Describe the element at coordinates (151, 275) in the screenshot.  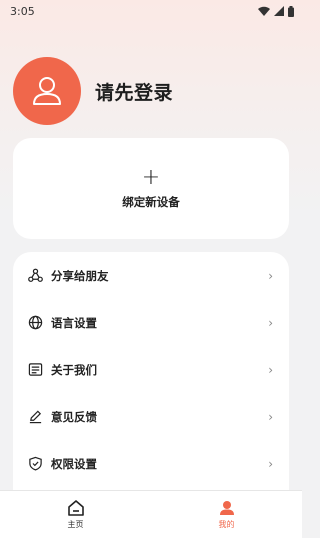
I see `menu-item-share: 分享给朋友 ›` at that location.